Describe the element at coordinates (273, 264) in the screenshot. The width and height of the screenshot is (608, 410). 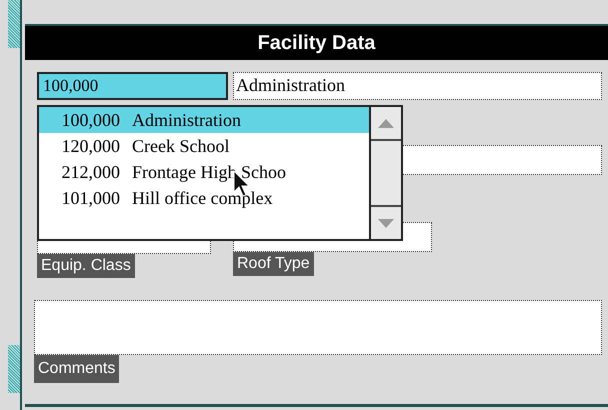
I see `field-label: Roof Type` at that location.